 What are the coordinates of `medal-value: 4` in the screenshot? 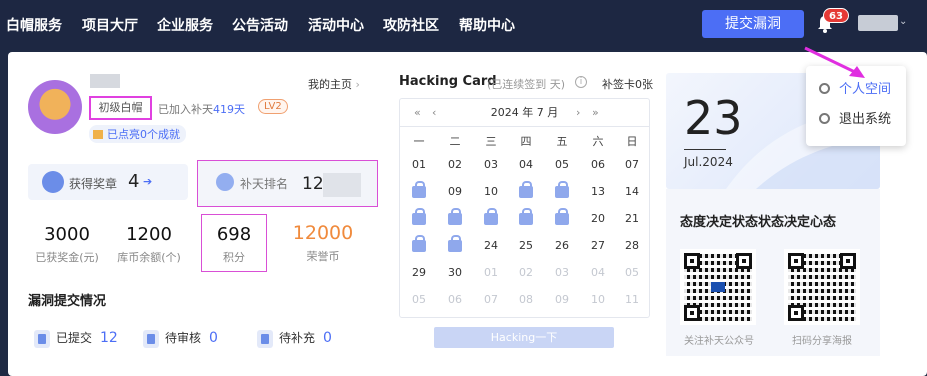 It's located at (134, 181).